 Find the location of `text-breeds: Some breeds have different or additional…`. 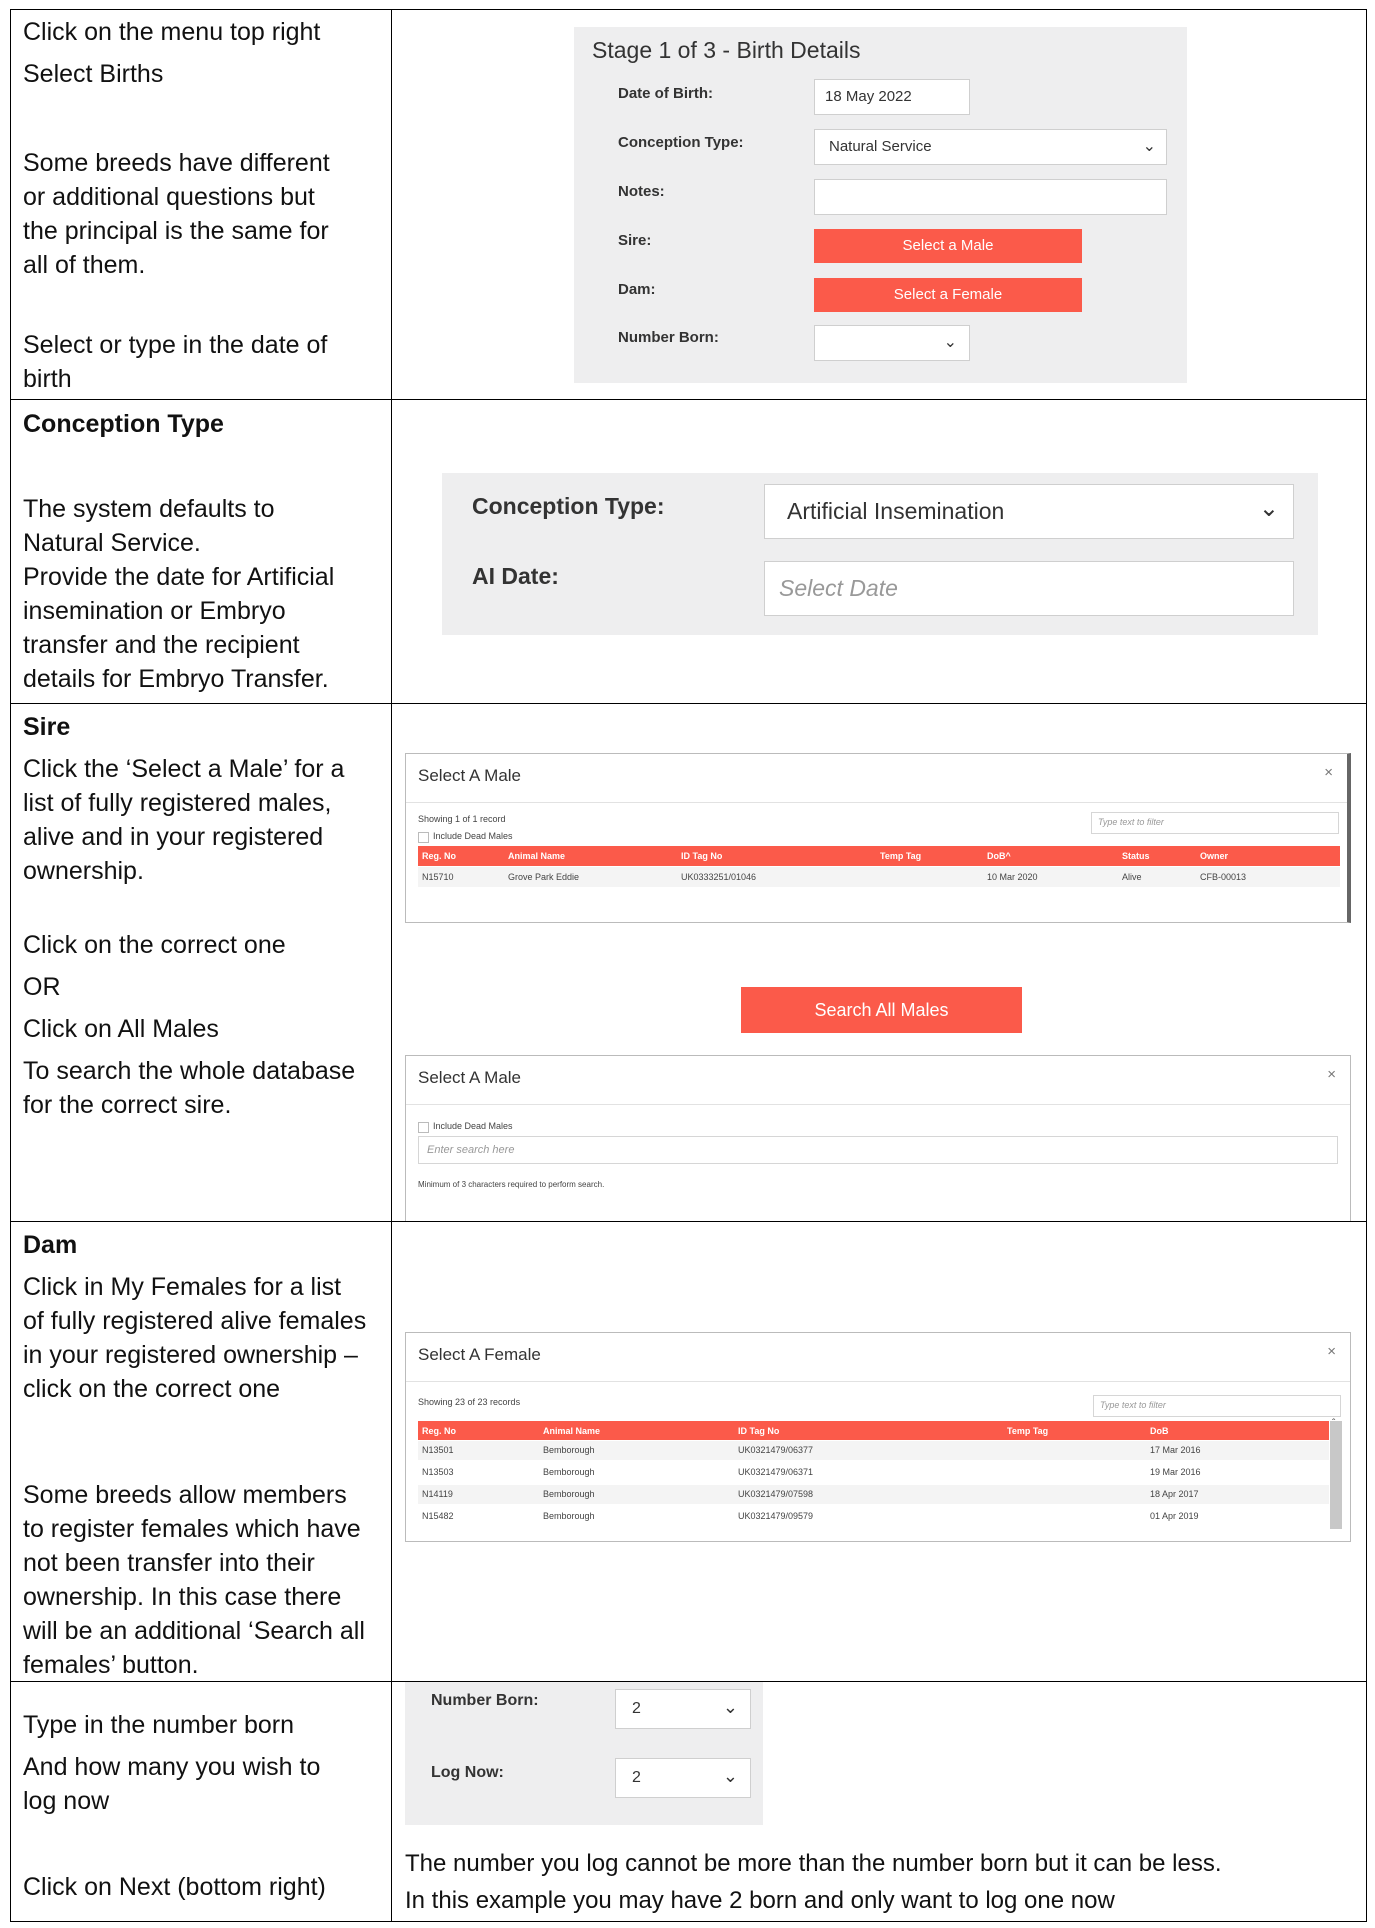

text-breeds: Some breeds have different or additional… is located at coordinates (176, 214).